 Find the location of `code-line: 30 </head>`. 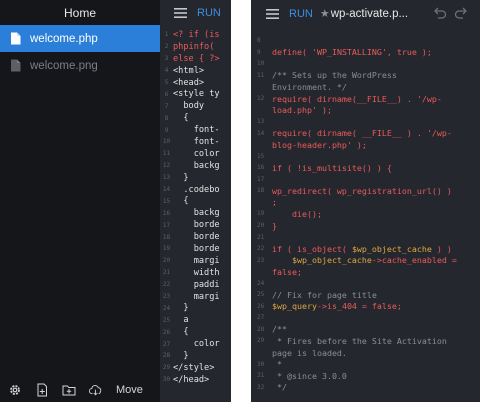

code-line: 30 </head> is located at coordinates (195, 380).